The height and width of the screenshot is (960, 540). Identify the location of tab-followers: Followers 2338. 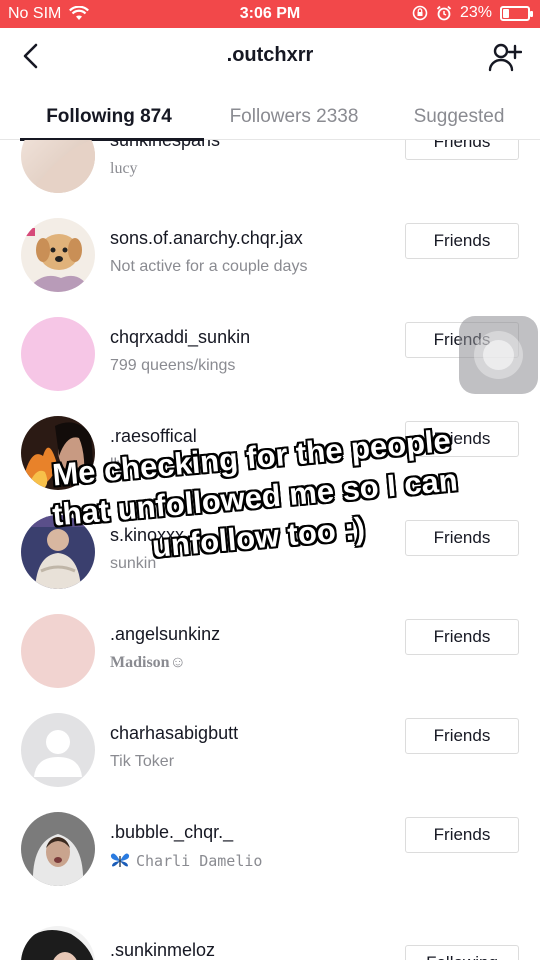
(294, 117).